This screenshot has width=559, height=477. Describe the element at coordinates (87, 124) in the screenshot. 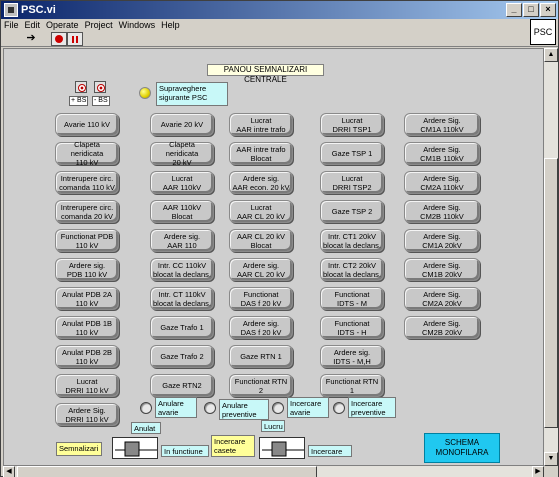

I see `signal-button-col1-1: Avarie 110 kV` at that location.